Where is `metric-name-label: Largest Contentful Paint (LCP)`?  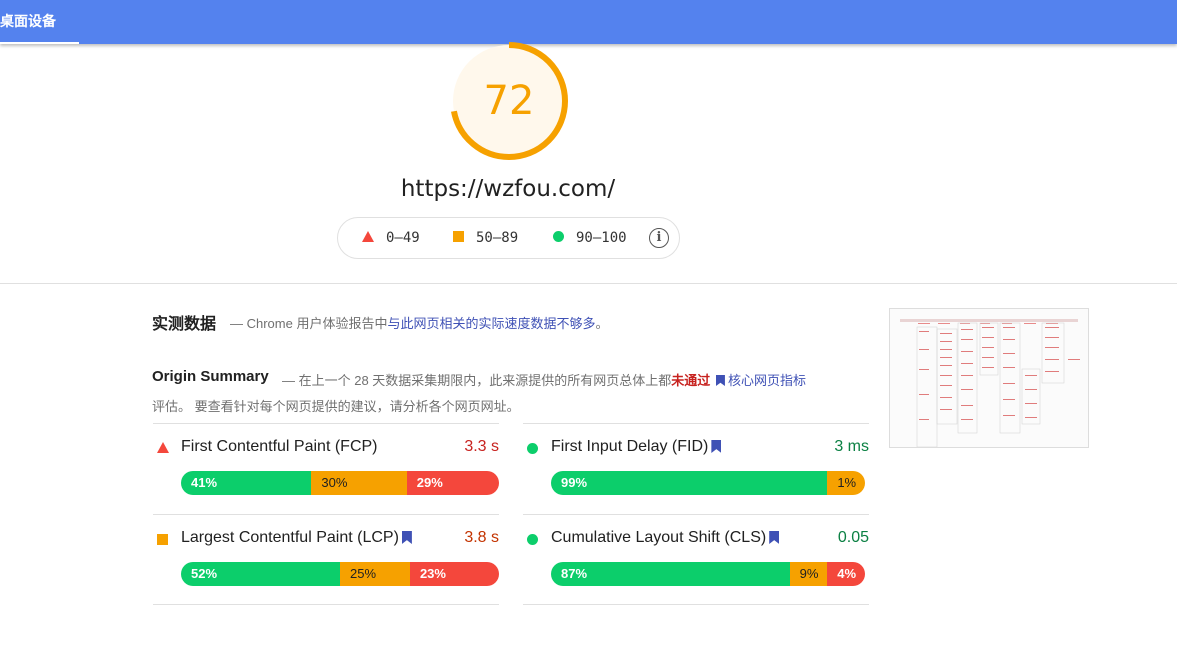 metric-name-label: Largest Contentful Paint (LCP) is located at coordinates (290, 537).